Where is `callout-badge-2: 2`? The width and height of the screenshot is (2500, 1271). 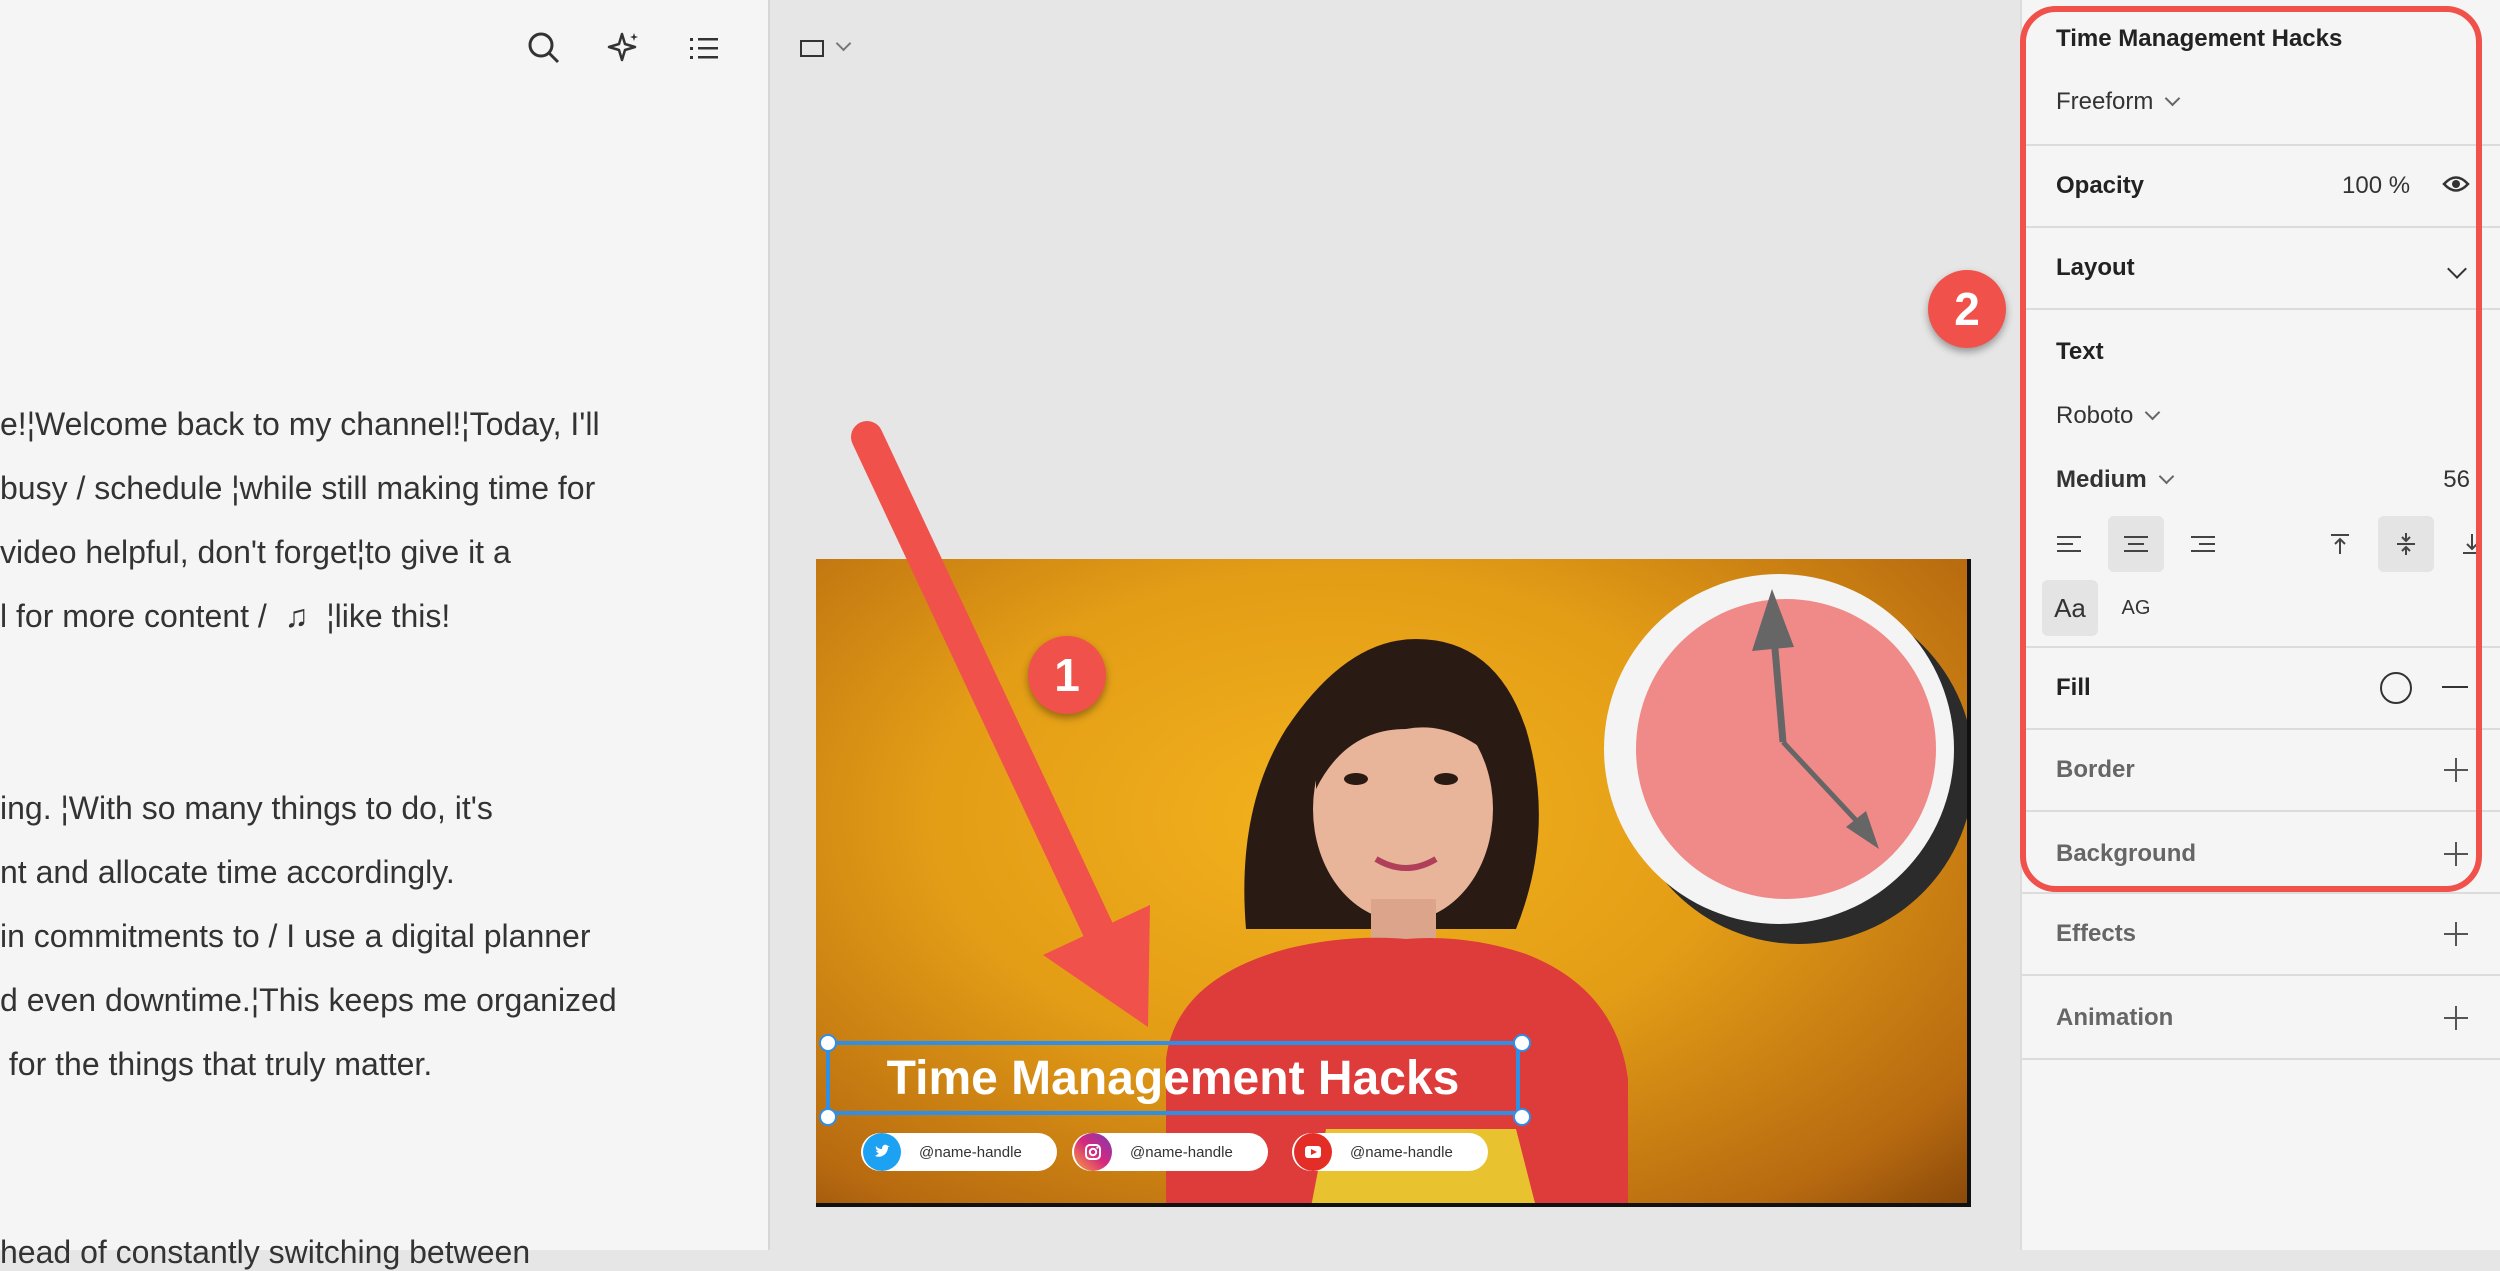 callout-badge-2: 2 is located at coordinates (1967, 309).